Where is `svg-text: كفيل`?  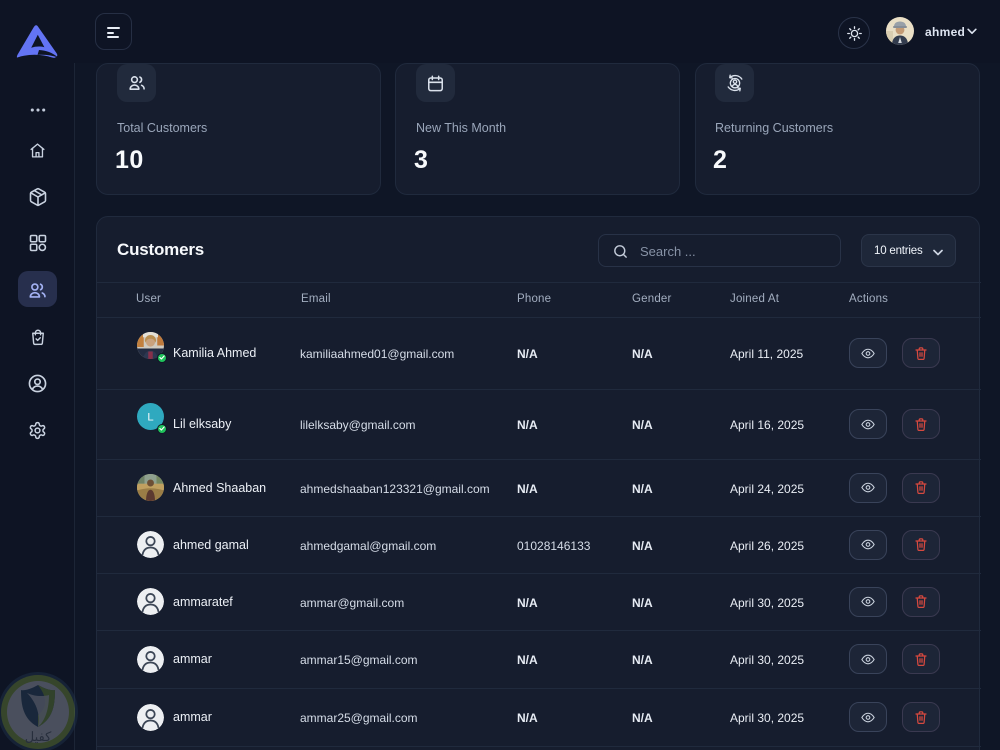 svg-text: كفيل is located at coordinates (38, 736).